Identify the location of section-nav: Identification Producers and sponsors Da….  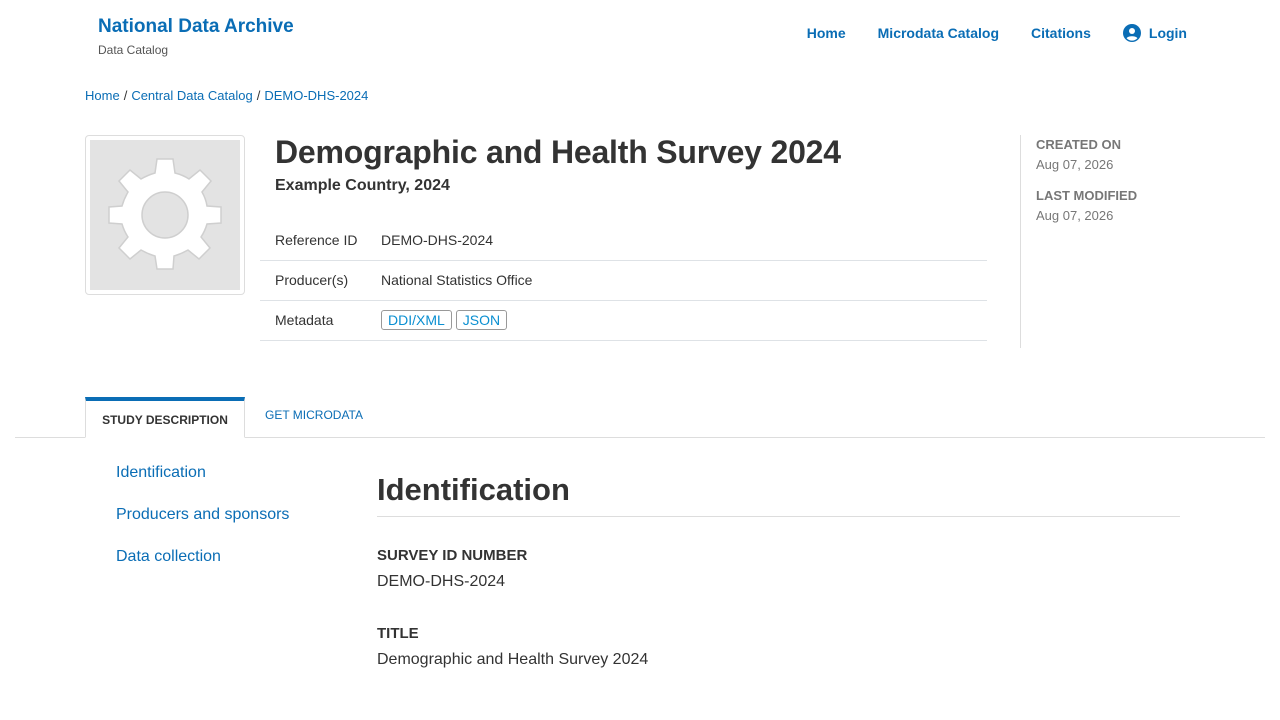
(202, 527).